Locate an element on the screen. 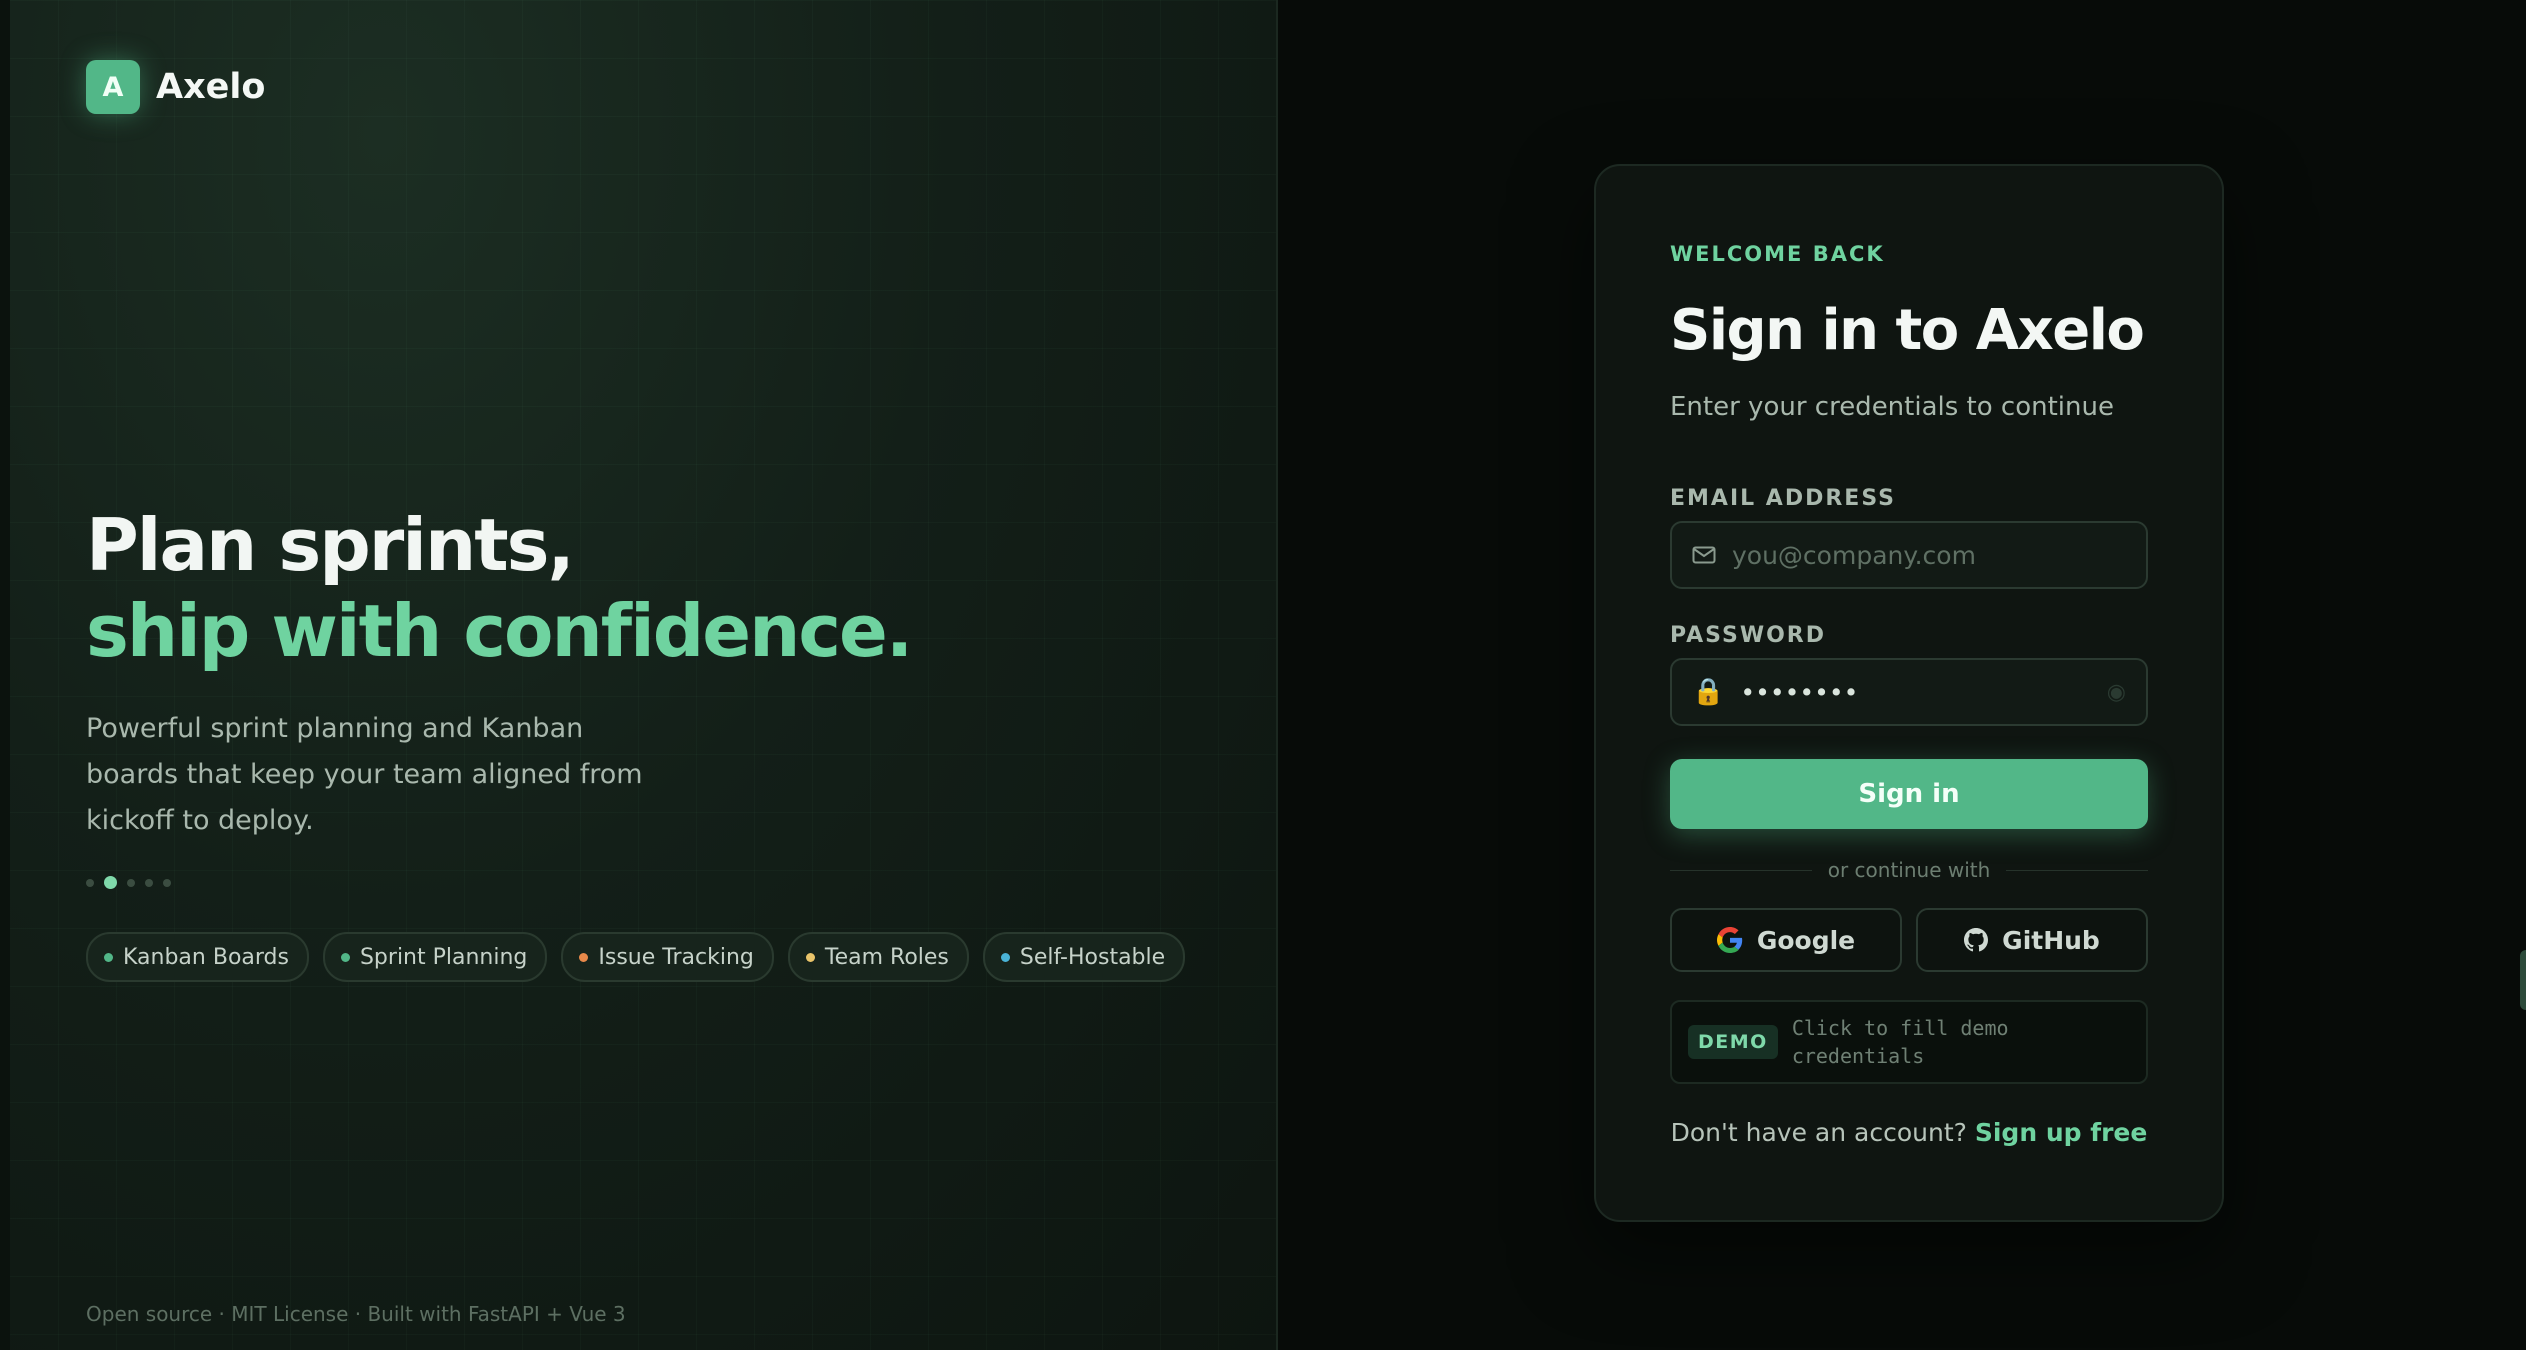 Image resolution: width=2526 pixels, height=1350 pixels. feature-tag-selfhost: Self-Hostable is located at coordinates (1084, 957).